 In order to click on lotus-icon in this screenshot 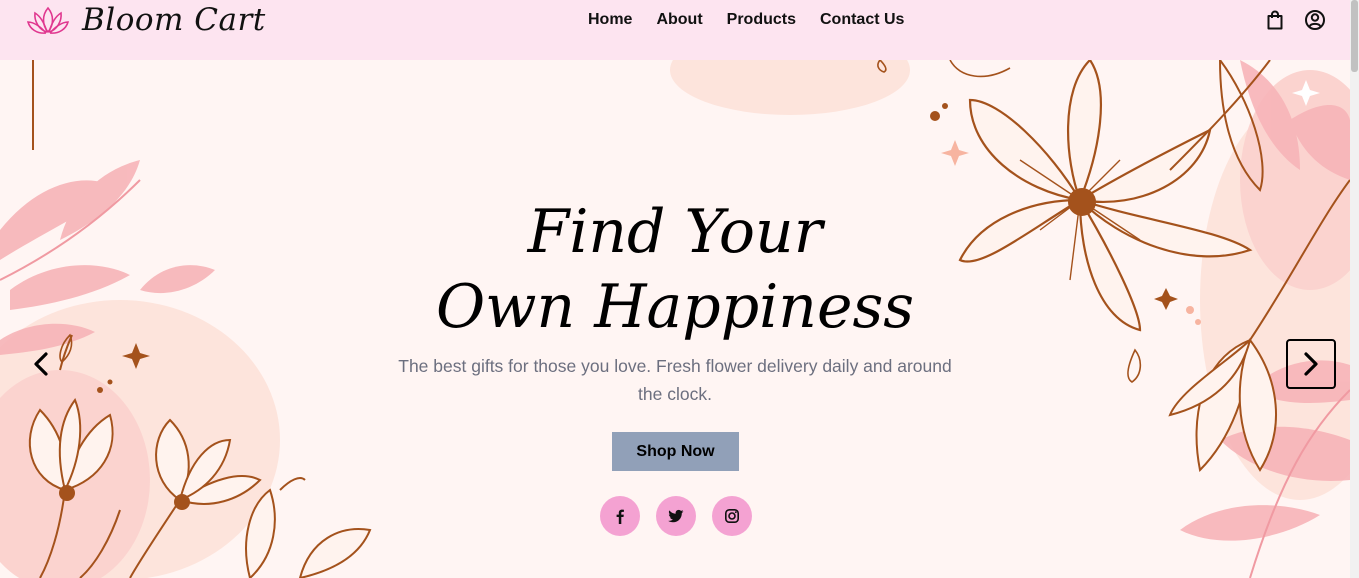, I will do `click(48, 20)`.